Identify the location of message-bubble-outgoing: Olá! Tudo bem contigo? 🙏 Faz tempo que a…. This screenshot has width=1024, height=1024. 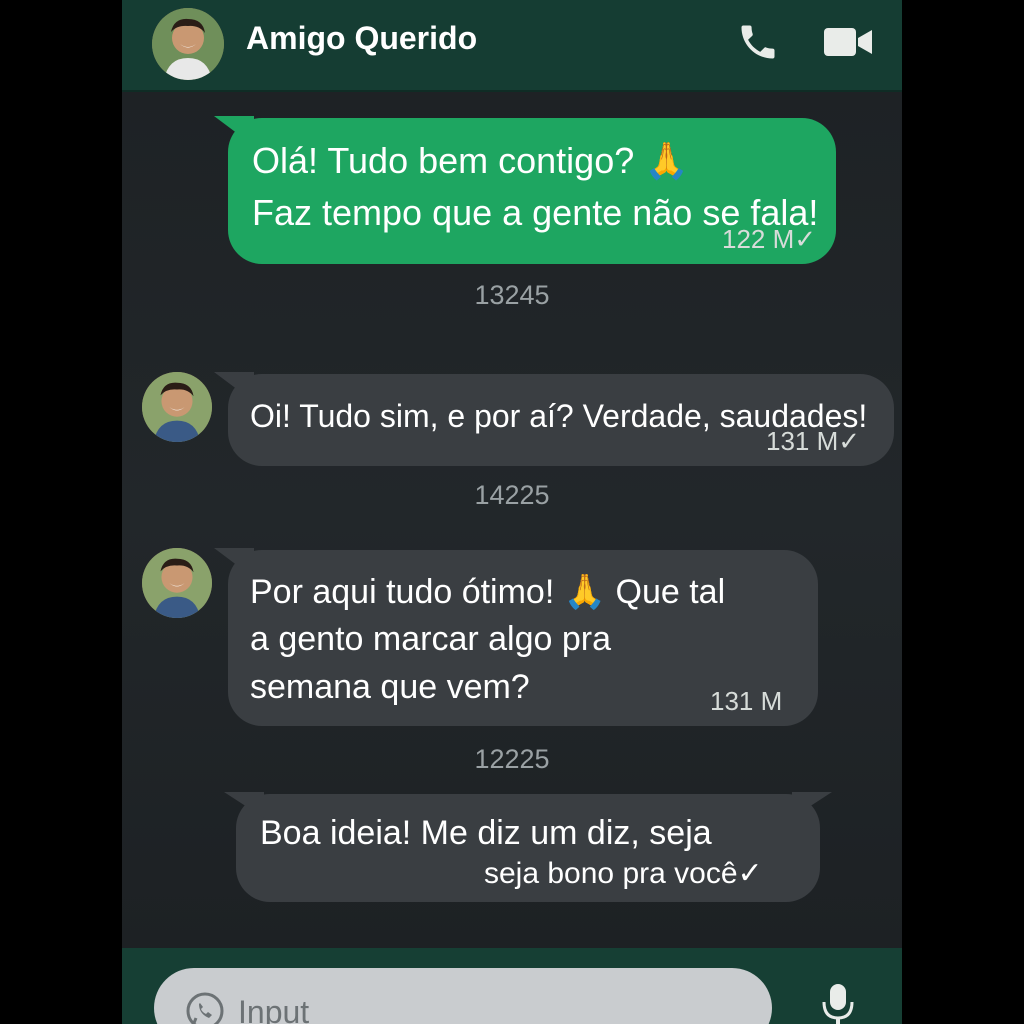
(525, 190).